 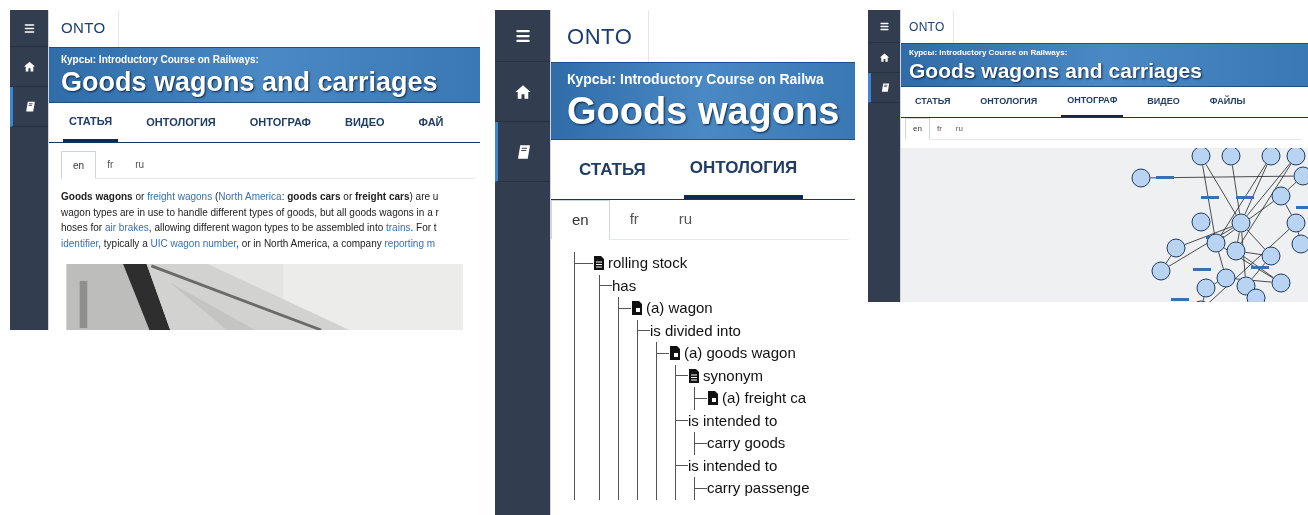 What do you see at coordinates (250, 220) in the screenshot?
I see `article-paragraph: Goods wagons or freight wagons (North America: goods cars or freight cars) are u wagon types are in use to handle different types of goods, but all goods wagons in a r hoses for air brakes, allowing different wagon types to be assembled into trains. For t identifier, typically a UIC wagon number, or in North America, a company reporting m` at bounding box center [250, 220].